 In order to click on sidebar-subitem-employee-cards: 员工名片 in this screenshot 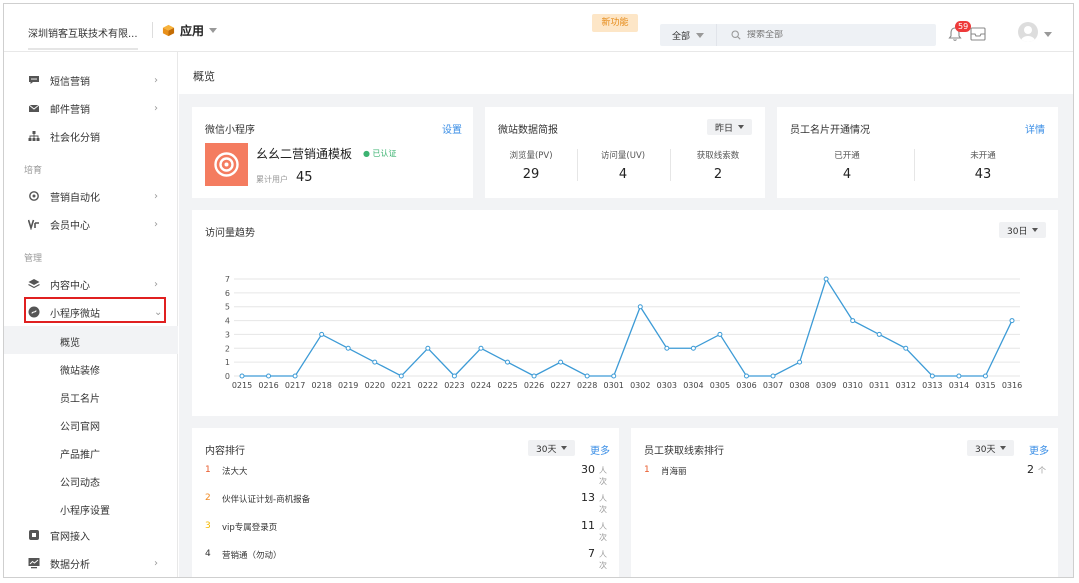, I will do `click(91, 396)`.